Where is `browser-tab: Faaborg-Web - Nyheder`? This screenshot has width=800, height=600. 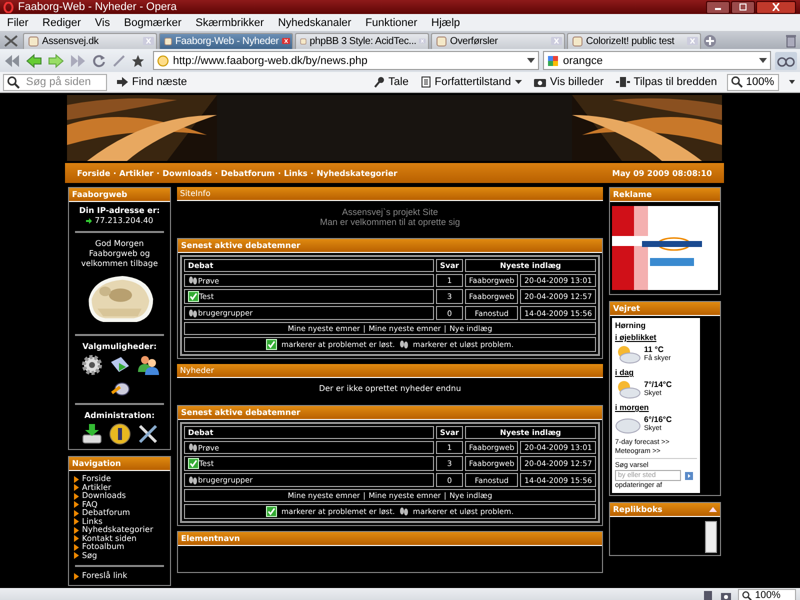 browser-tab: Faaborg-Web - Nyheder is located at coordinates (226, 40).